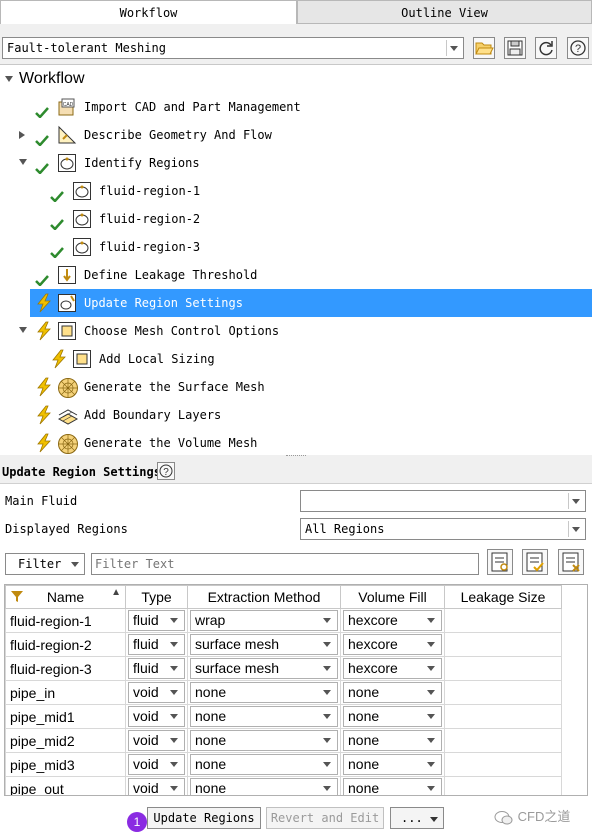 This screenshot has height=838, width=592. Describe the element at coordinates (296, 163) in the screenshot. I see `tree-item: Identify Regions` at that location.